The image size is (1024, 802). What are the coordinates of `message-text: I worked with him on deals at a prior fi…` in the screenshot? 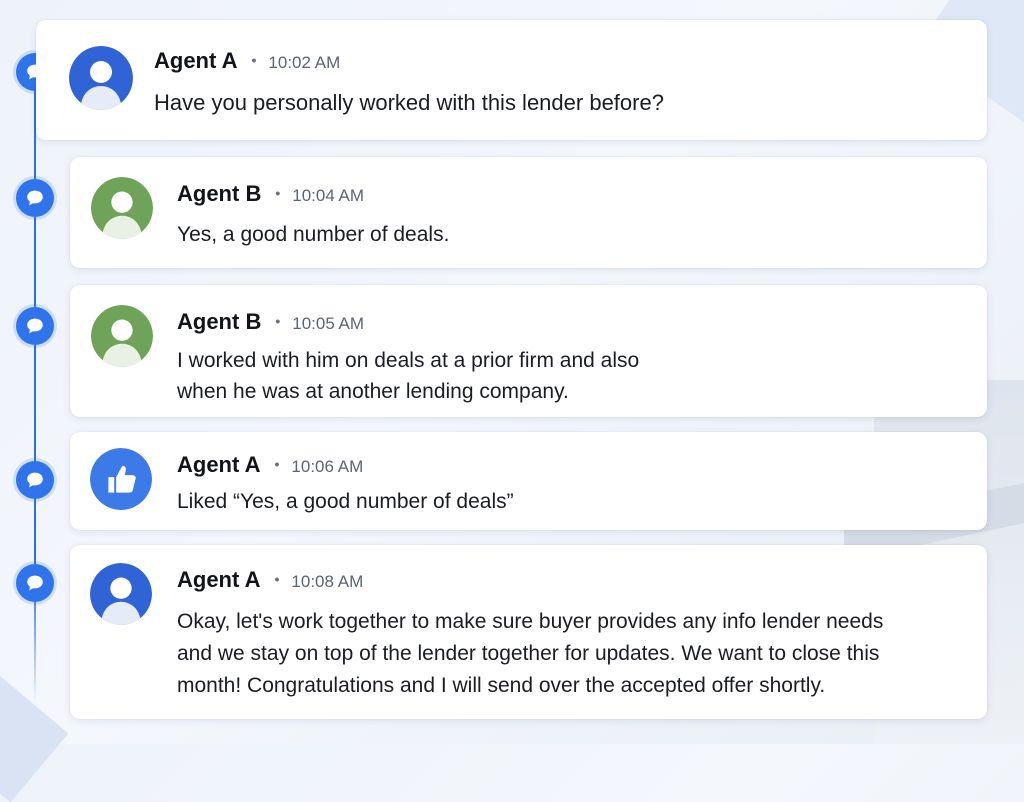 It's located at (408, 376).